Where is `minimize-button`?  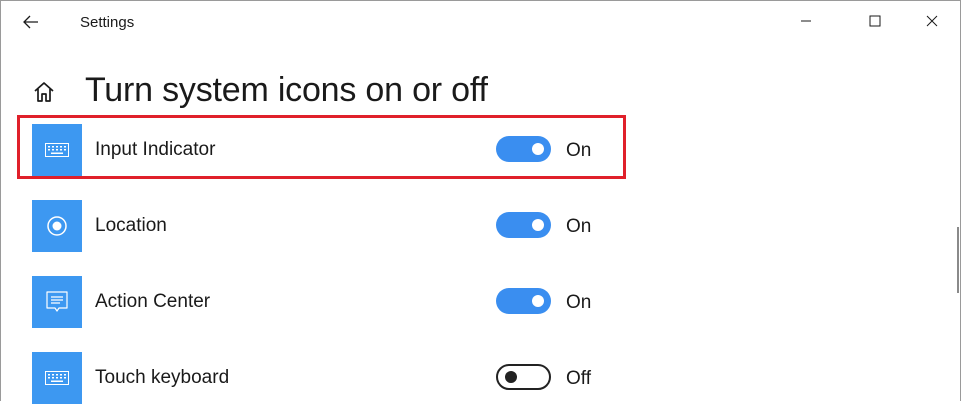
minimize-button is located at coordinates (806, 21).